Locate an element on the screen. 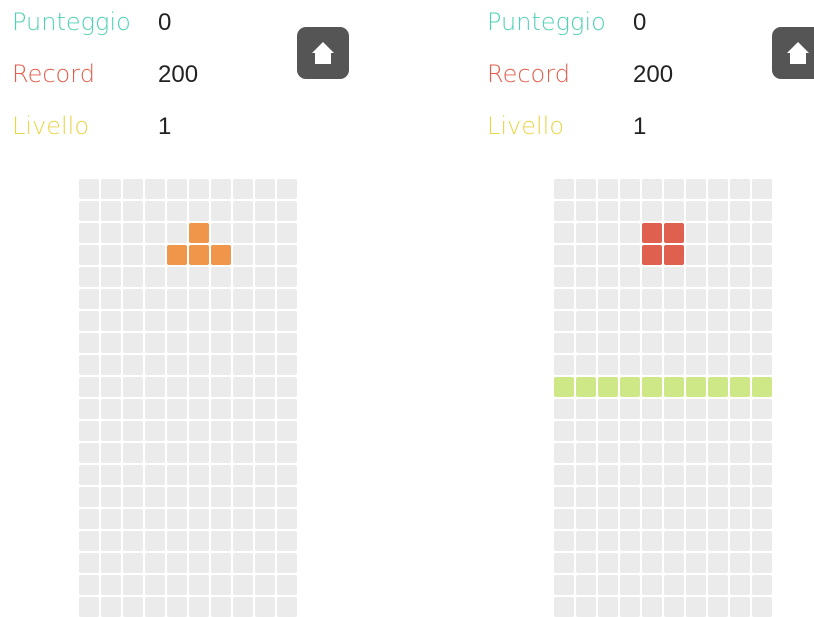 The width and height of the screenshot is (814, 617). record-value: 200 is located at coordinates (653, 74).